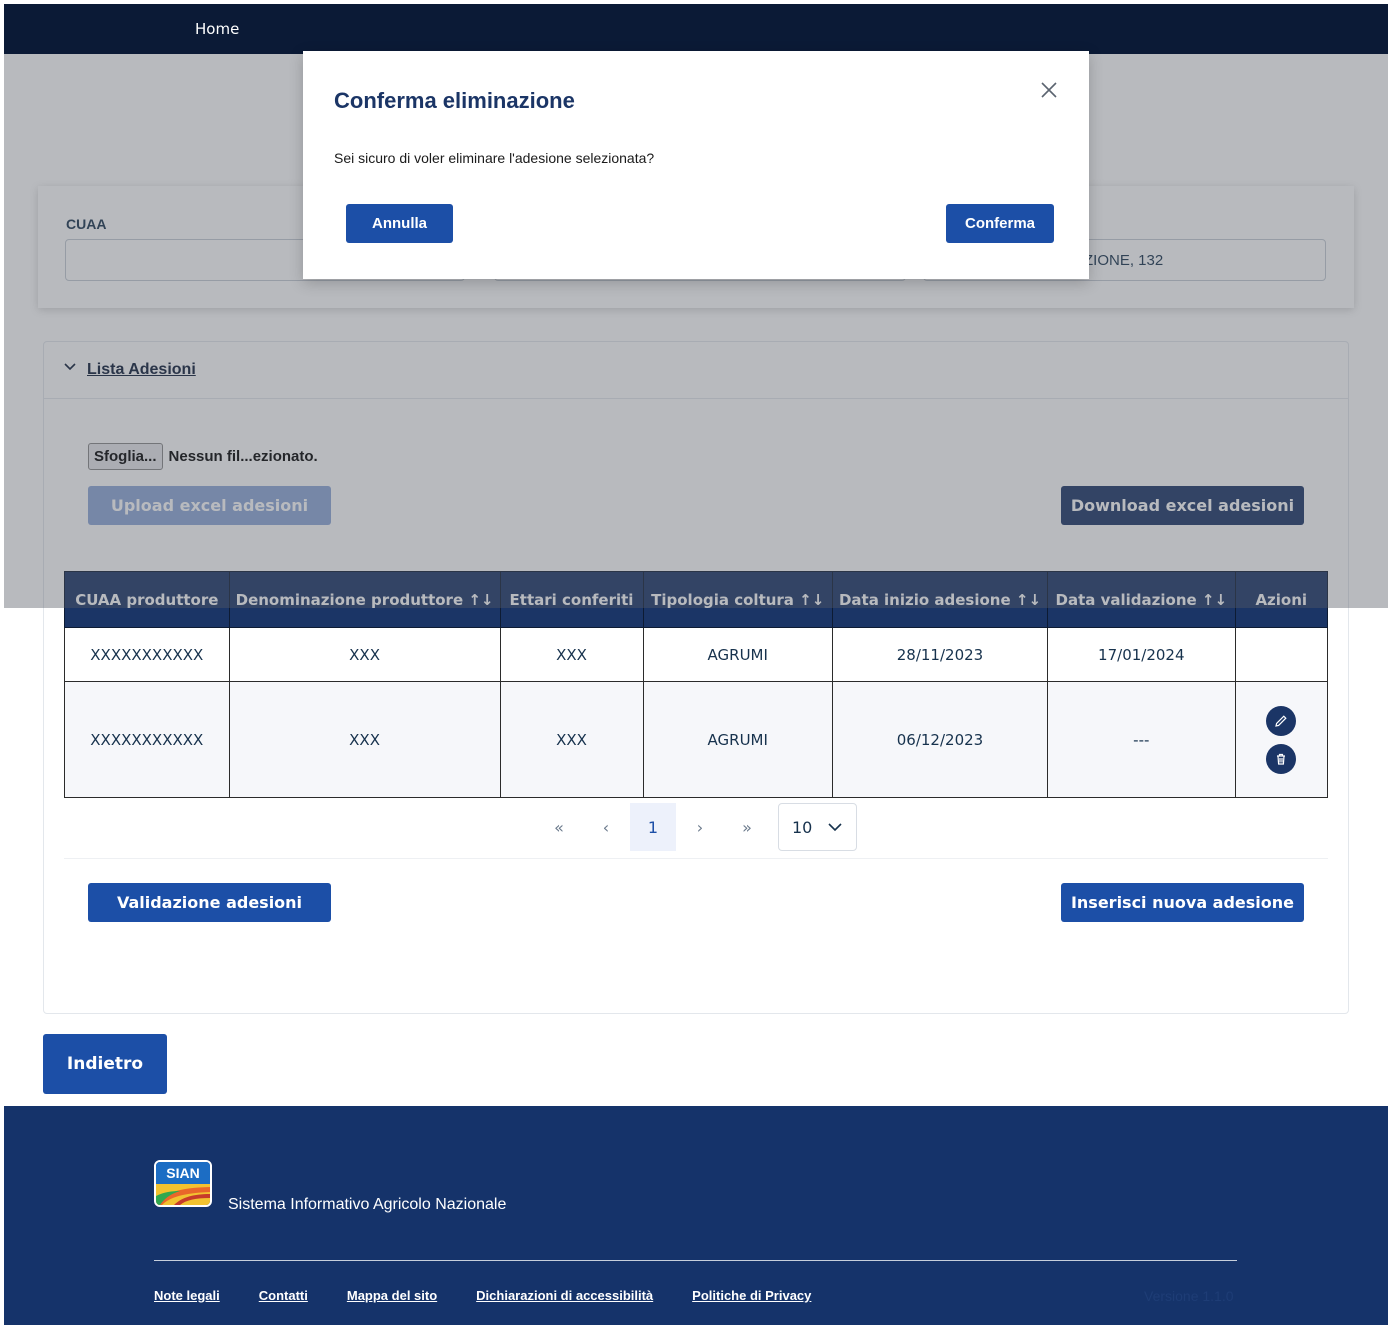 The image size is (1394, 1325). I want to click on trash-icon, so click(1281, 759).